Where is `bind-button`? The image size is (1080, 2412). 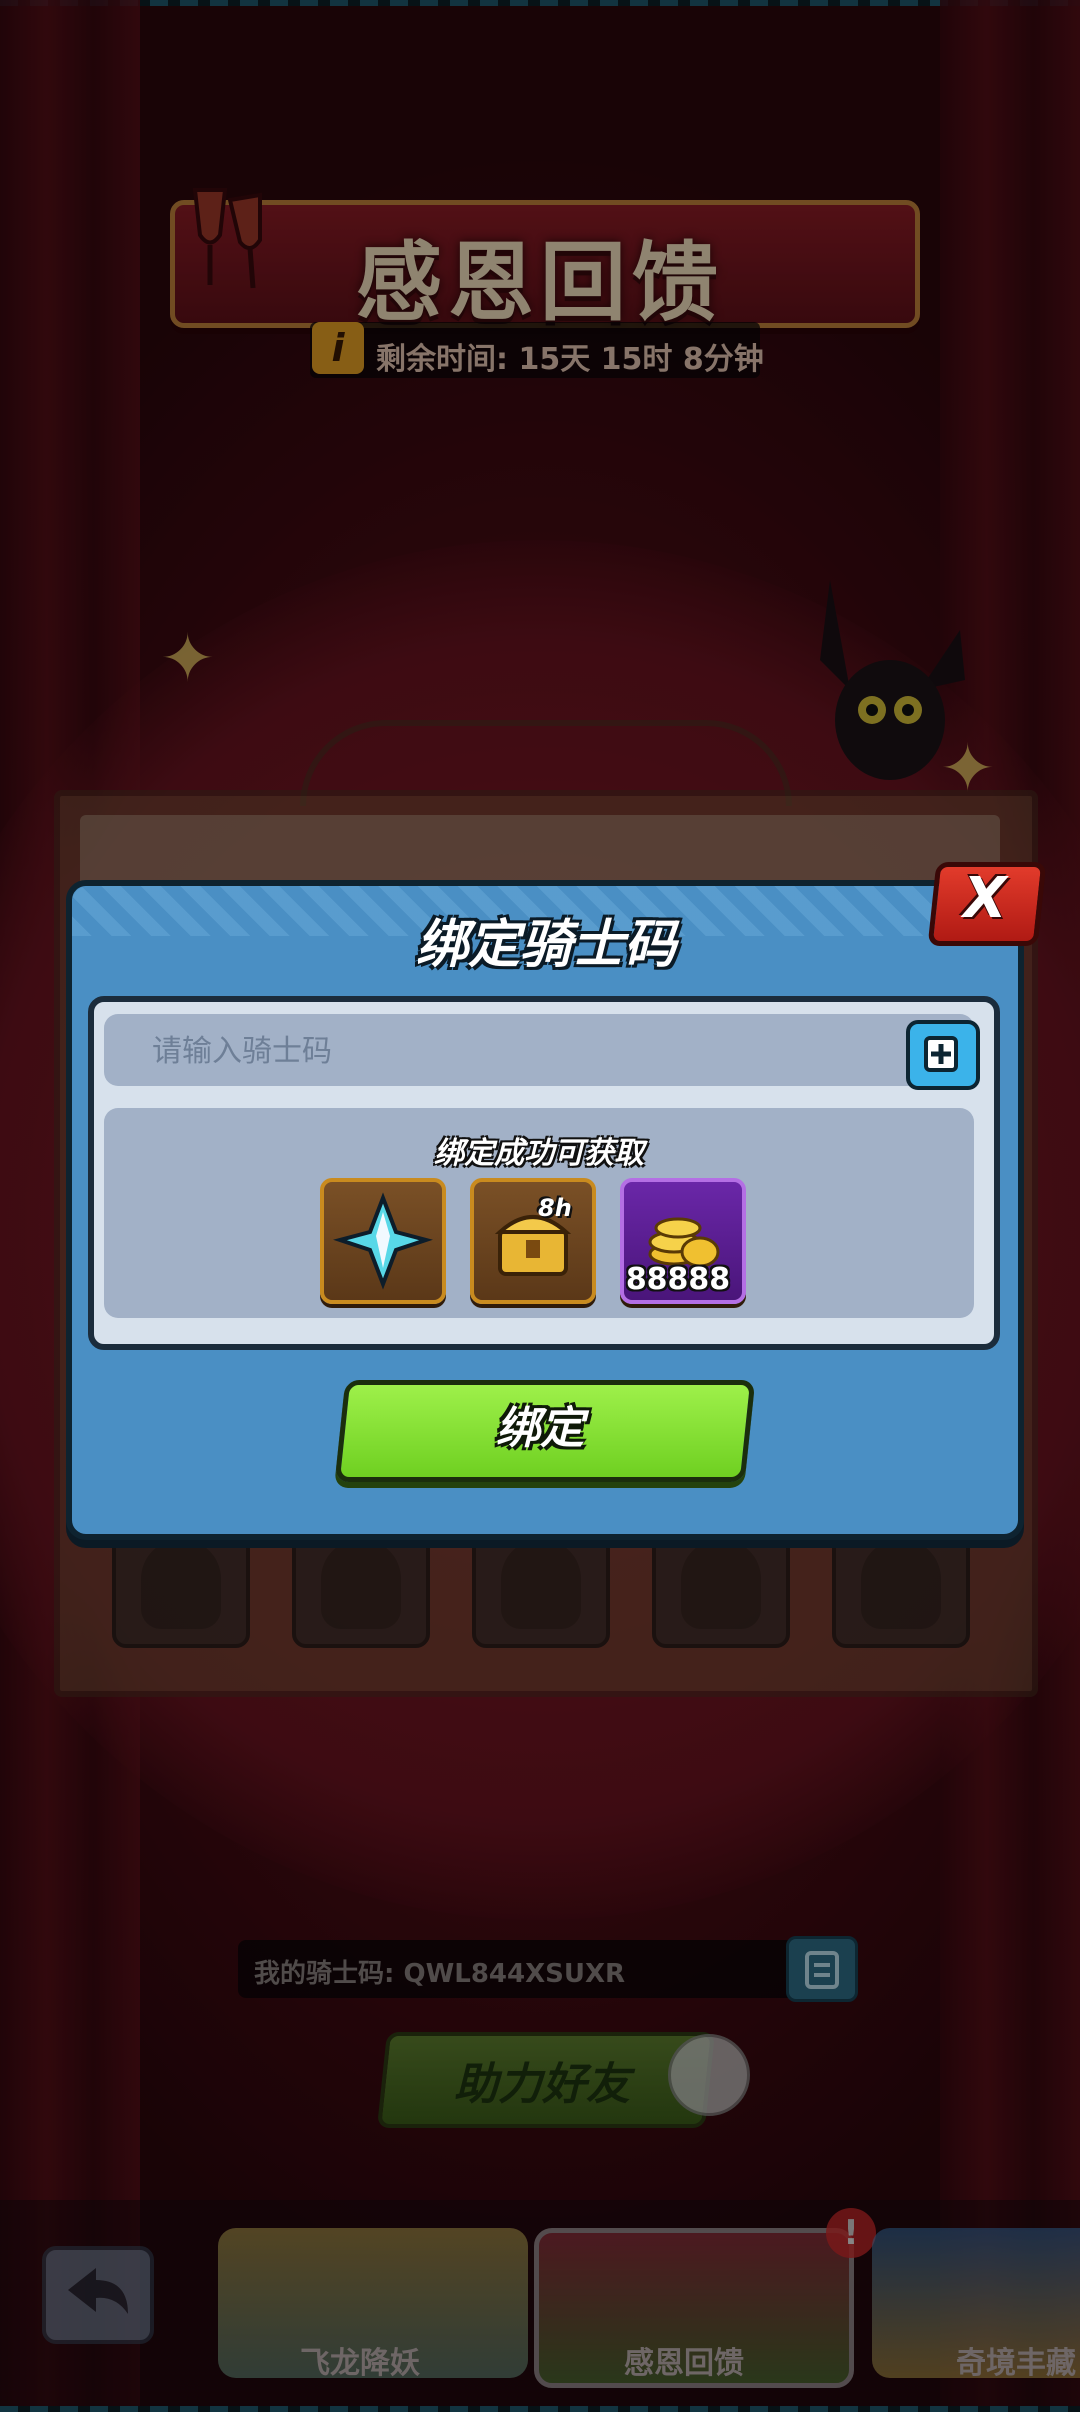
bind-button is located at coordinates (545, 1431).